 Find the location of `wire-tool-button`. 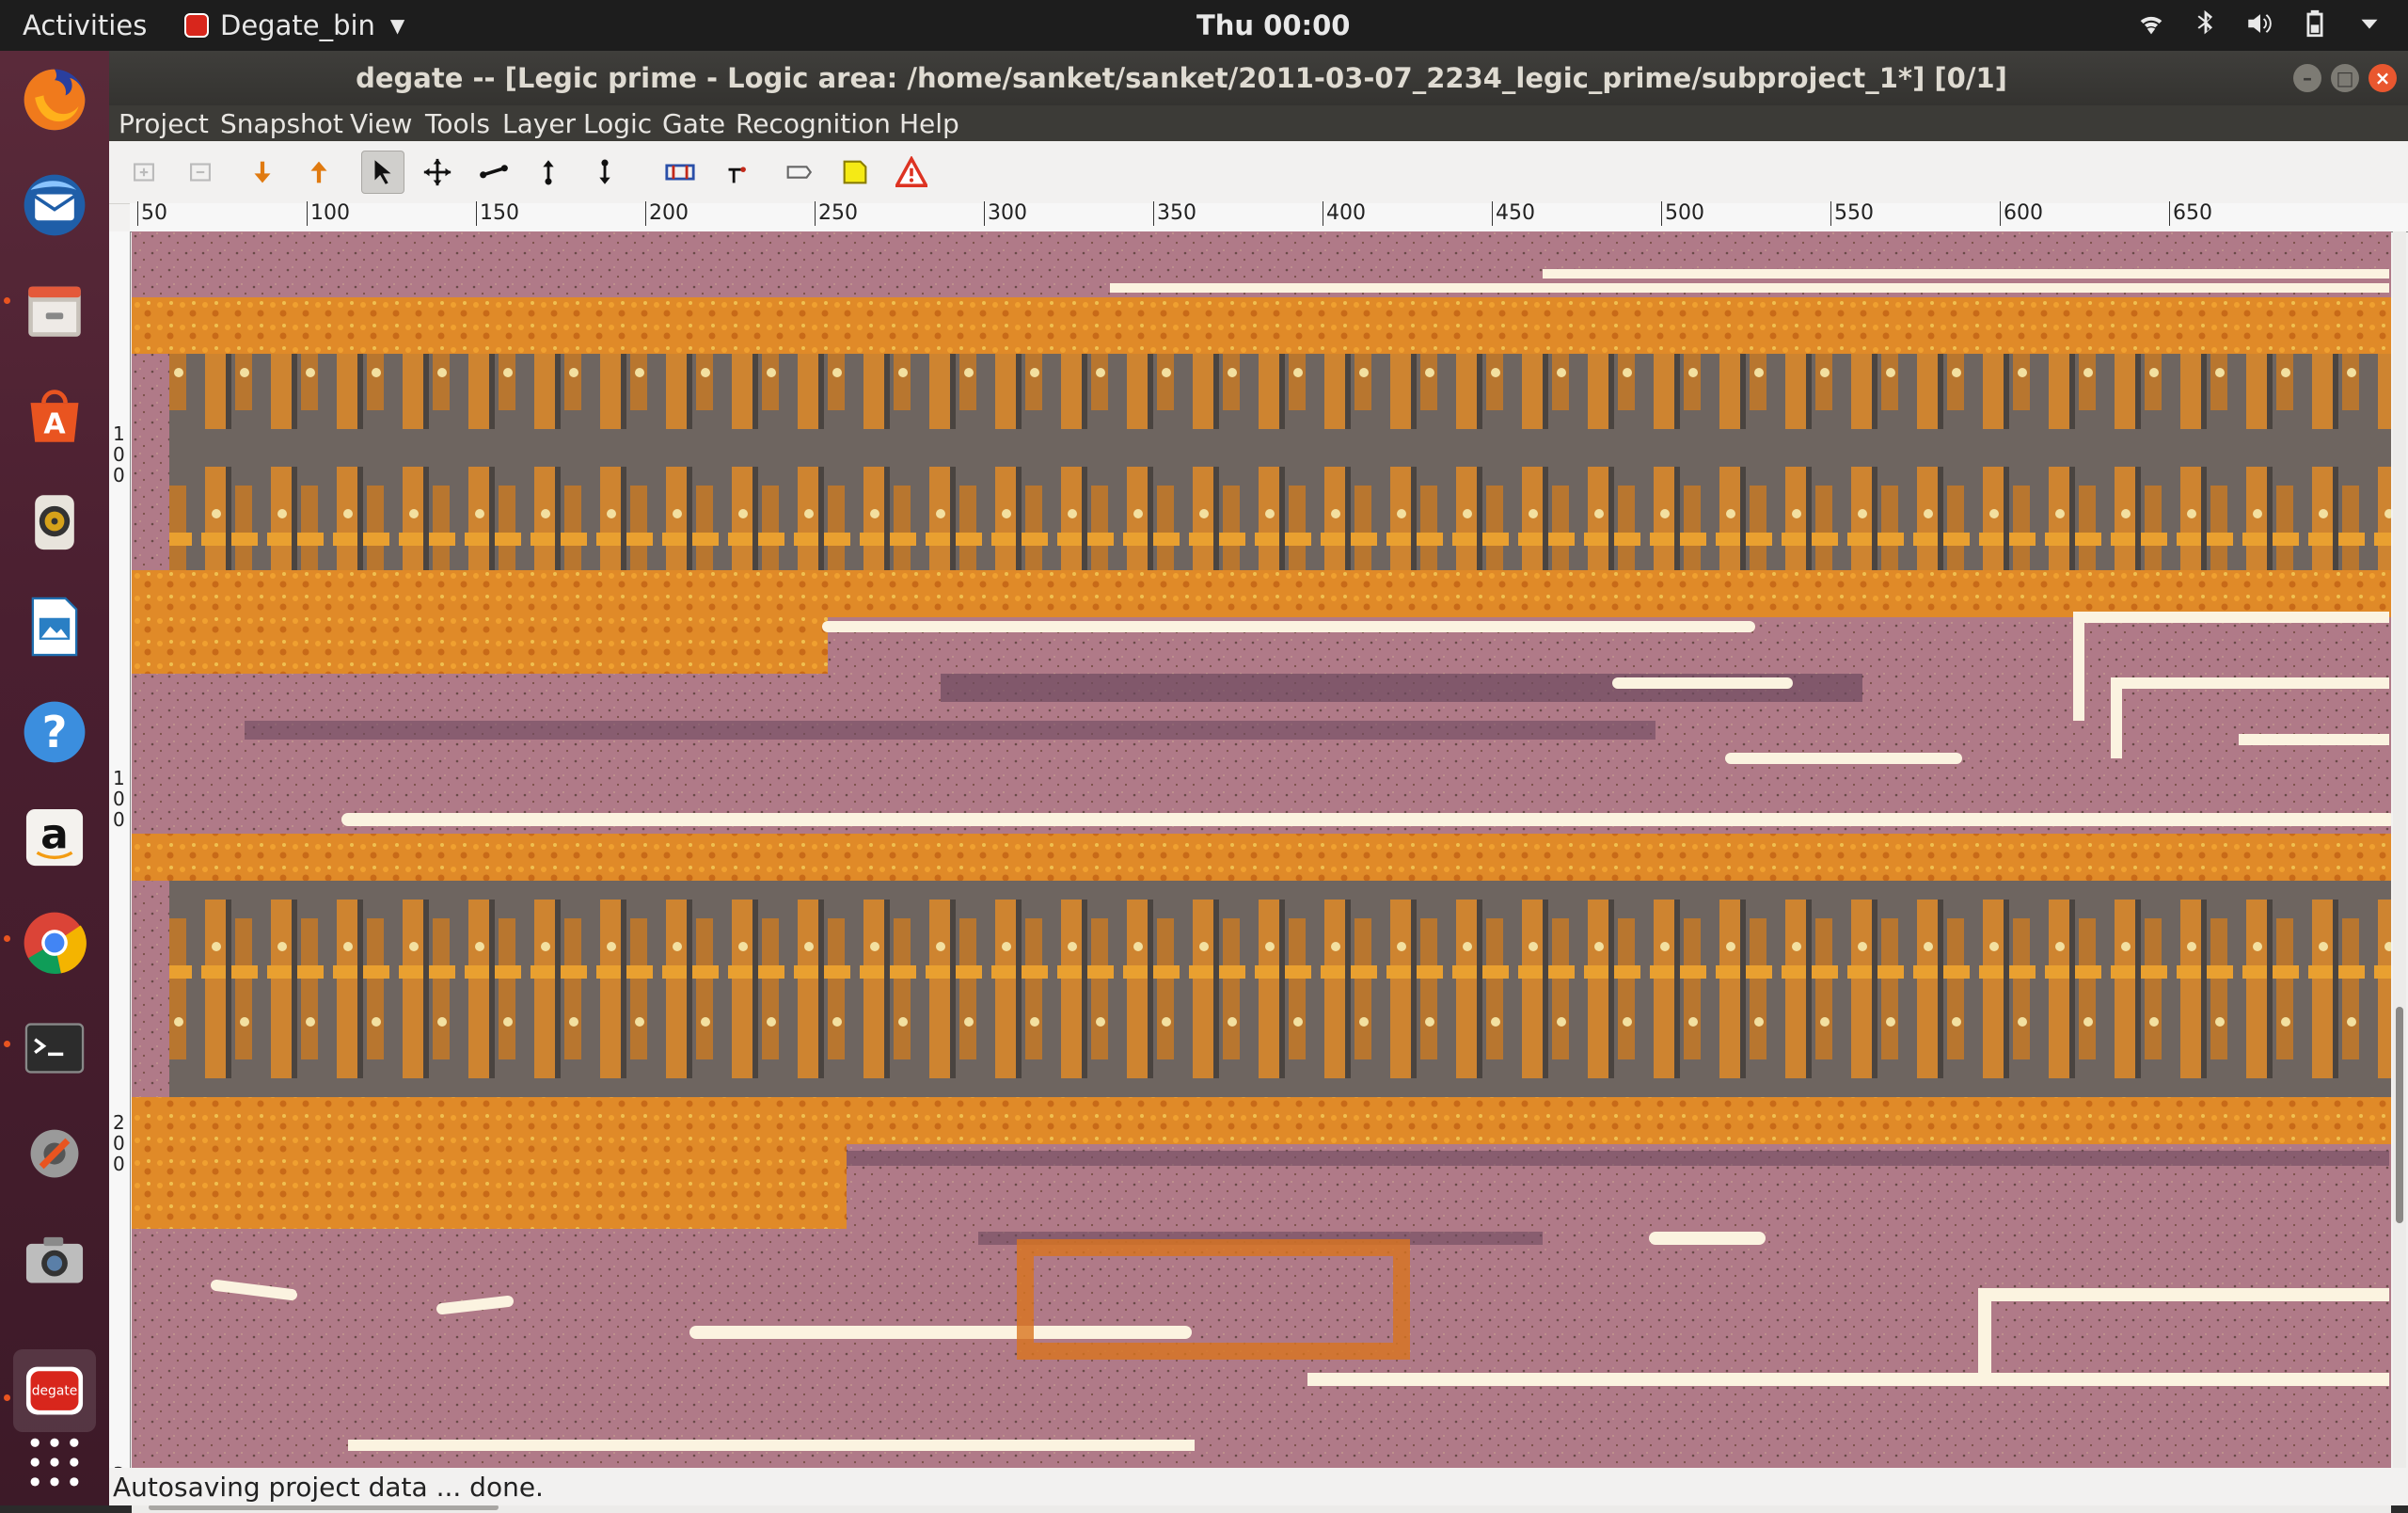

wire-tool-button is located at coordinates (494, 172).